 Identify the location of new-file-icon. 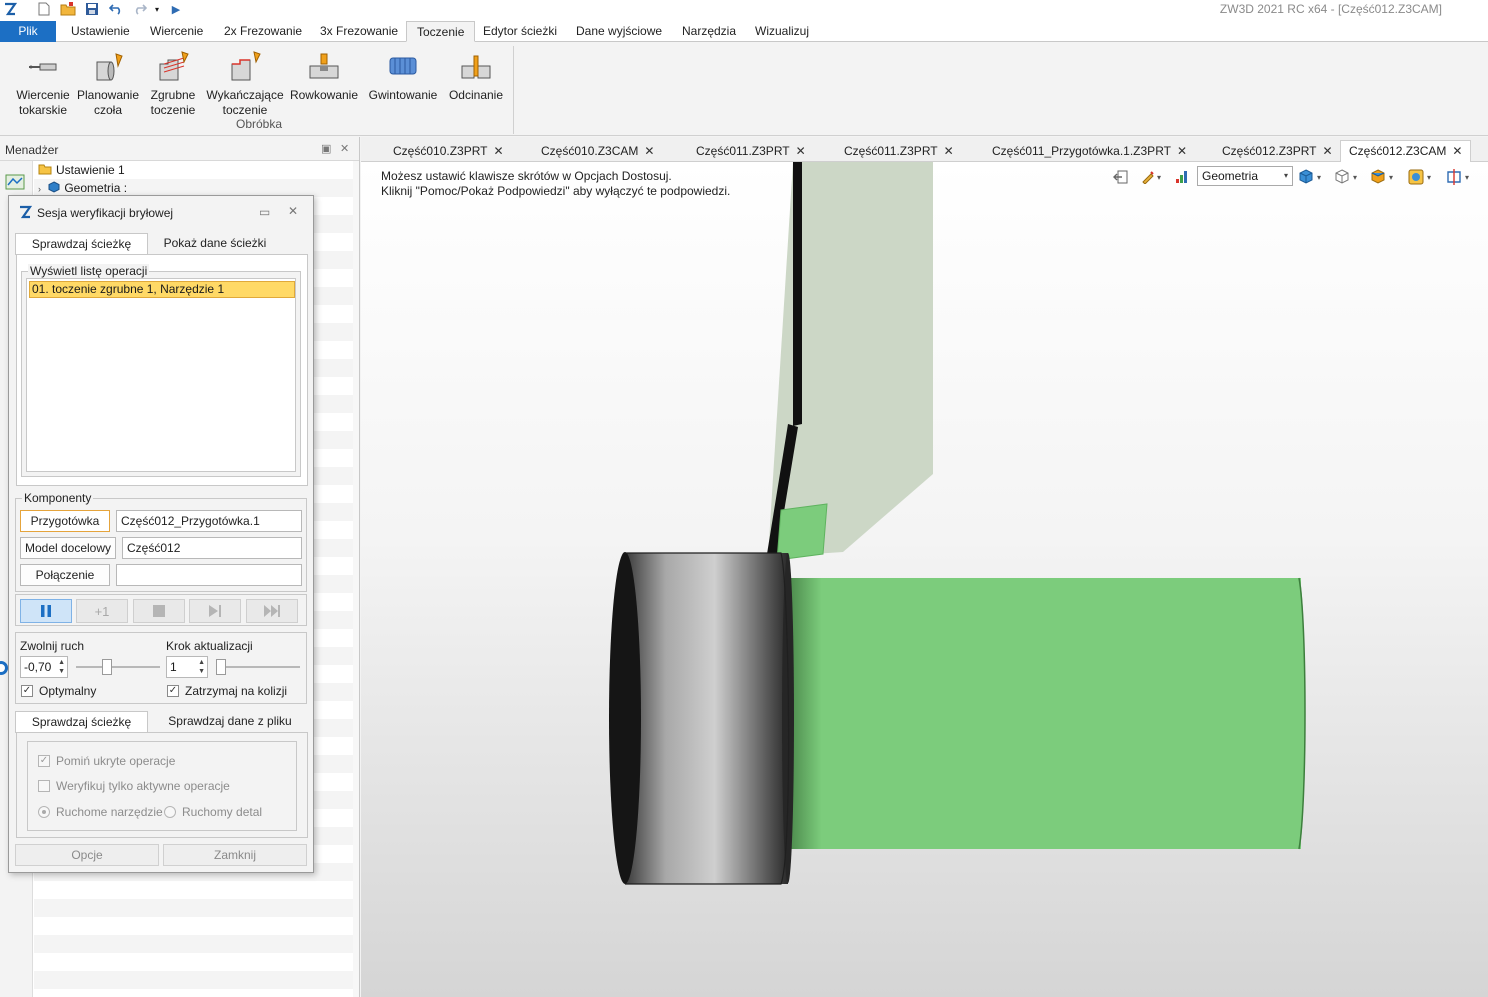
(44, 9).